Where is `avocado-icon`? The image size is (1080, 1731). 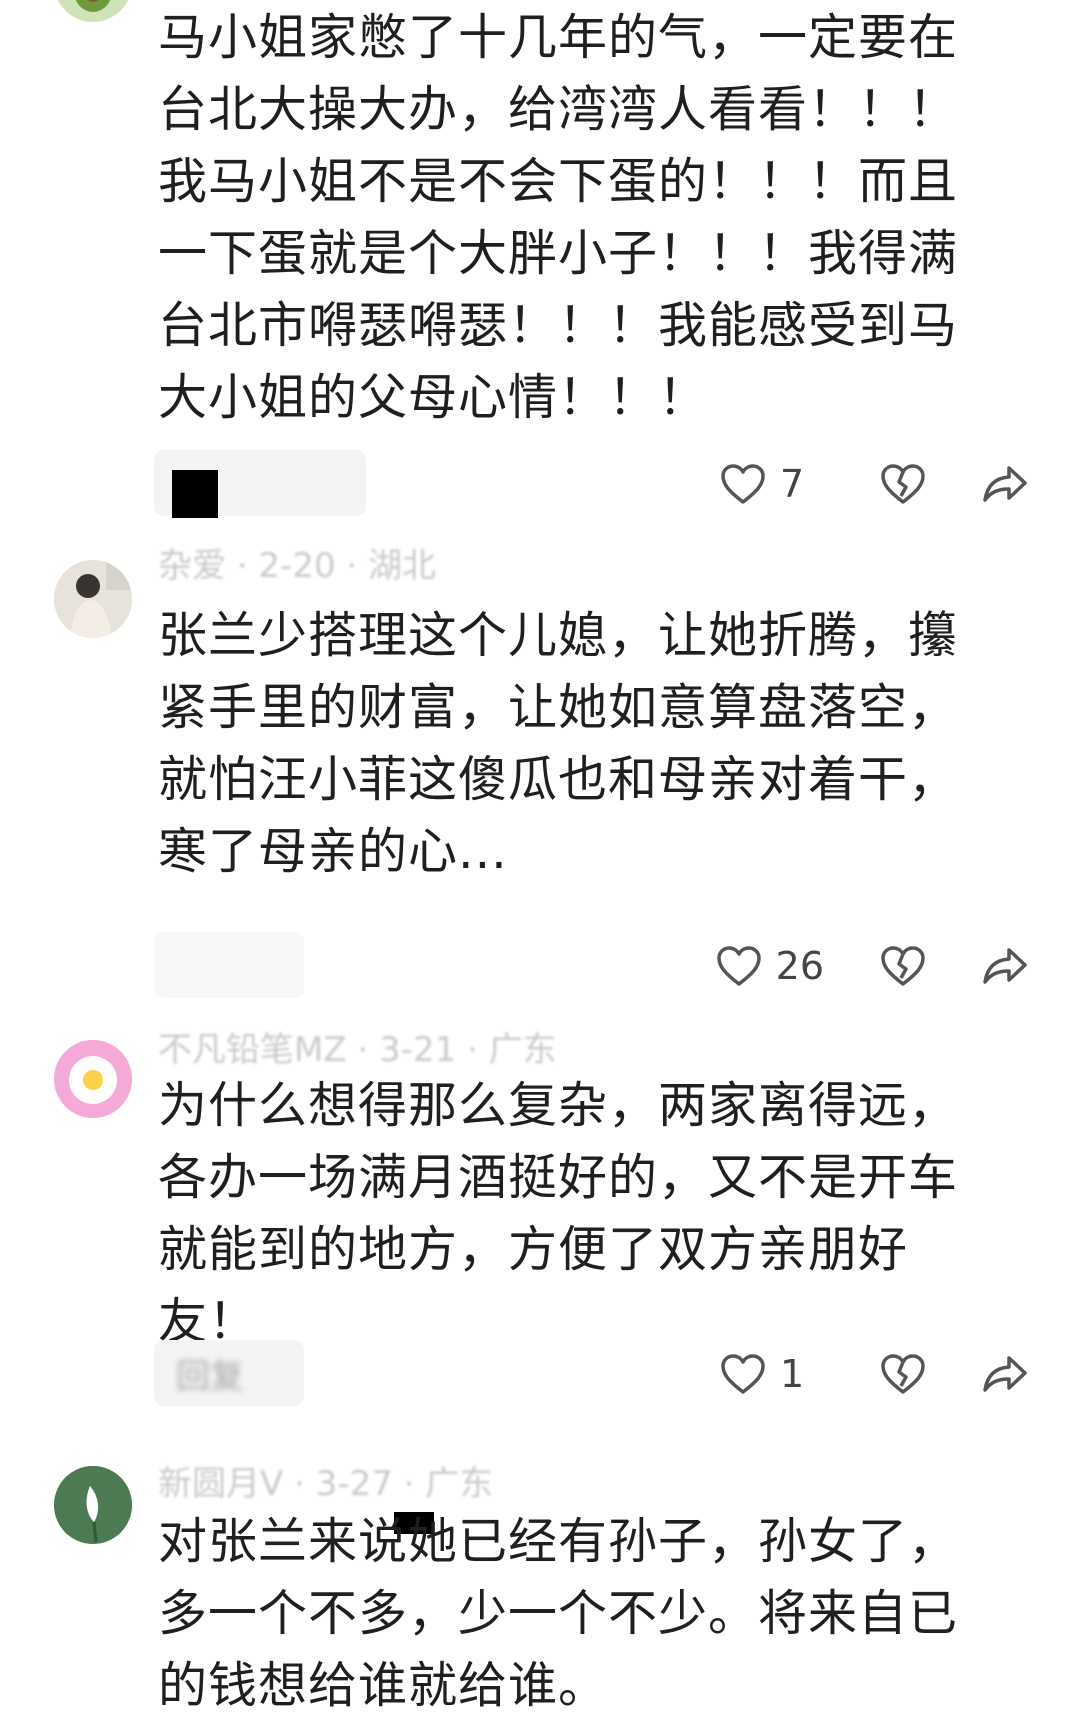 avocado-icon is located at coordinates (93, 11).